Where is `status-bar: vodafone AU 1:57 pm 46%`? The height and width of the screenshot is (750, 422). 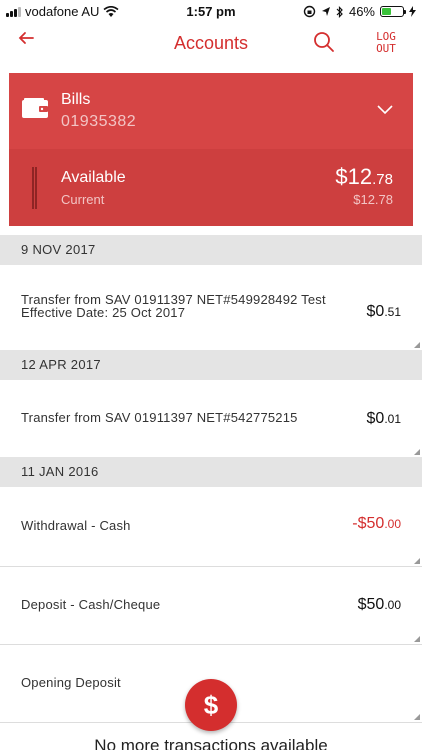 status-bar: vodafone AU 1:57 pm 46% is located at coordinates (211, 11).